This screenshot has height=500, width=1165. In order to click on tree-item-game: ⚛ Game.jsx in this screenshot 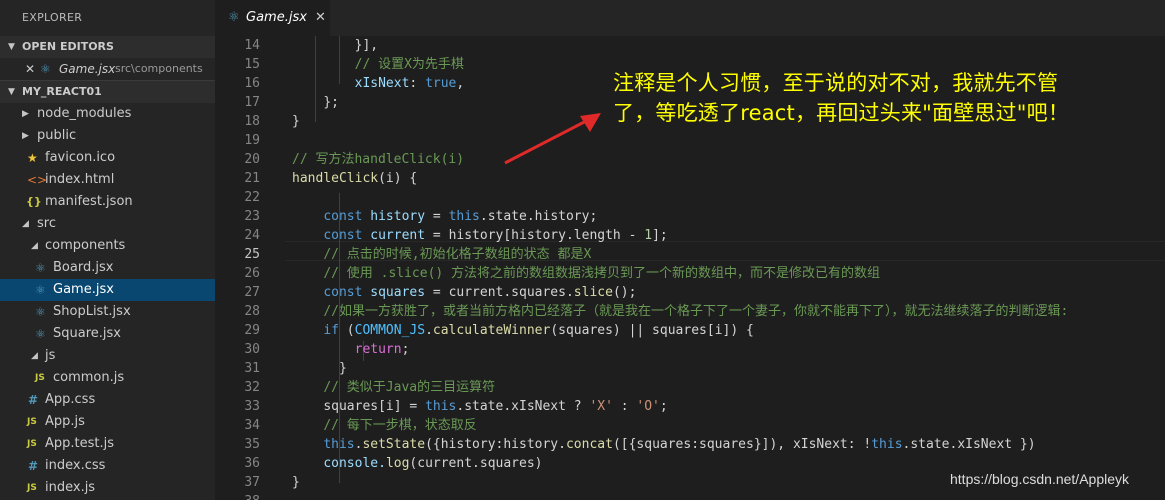, I will do `click(107, 290)`.